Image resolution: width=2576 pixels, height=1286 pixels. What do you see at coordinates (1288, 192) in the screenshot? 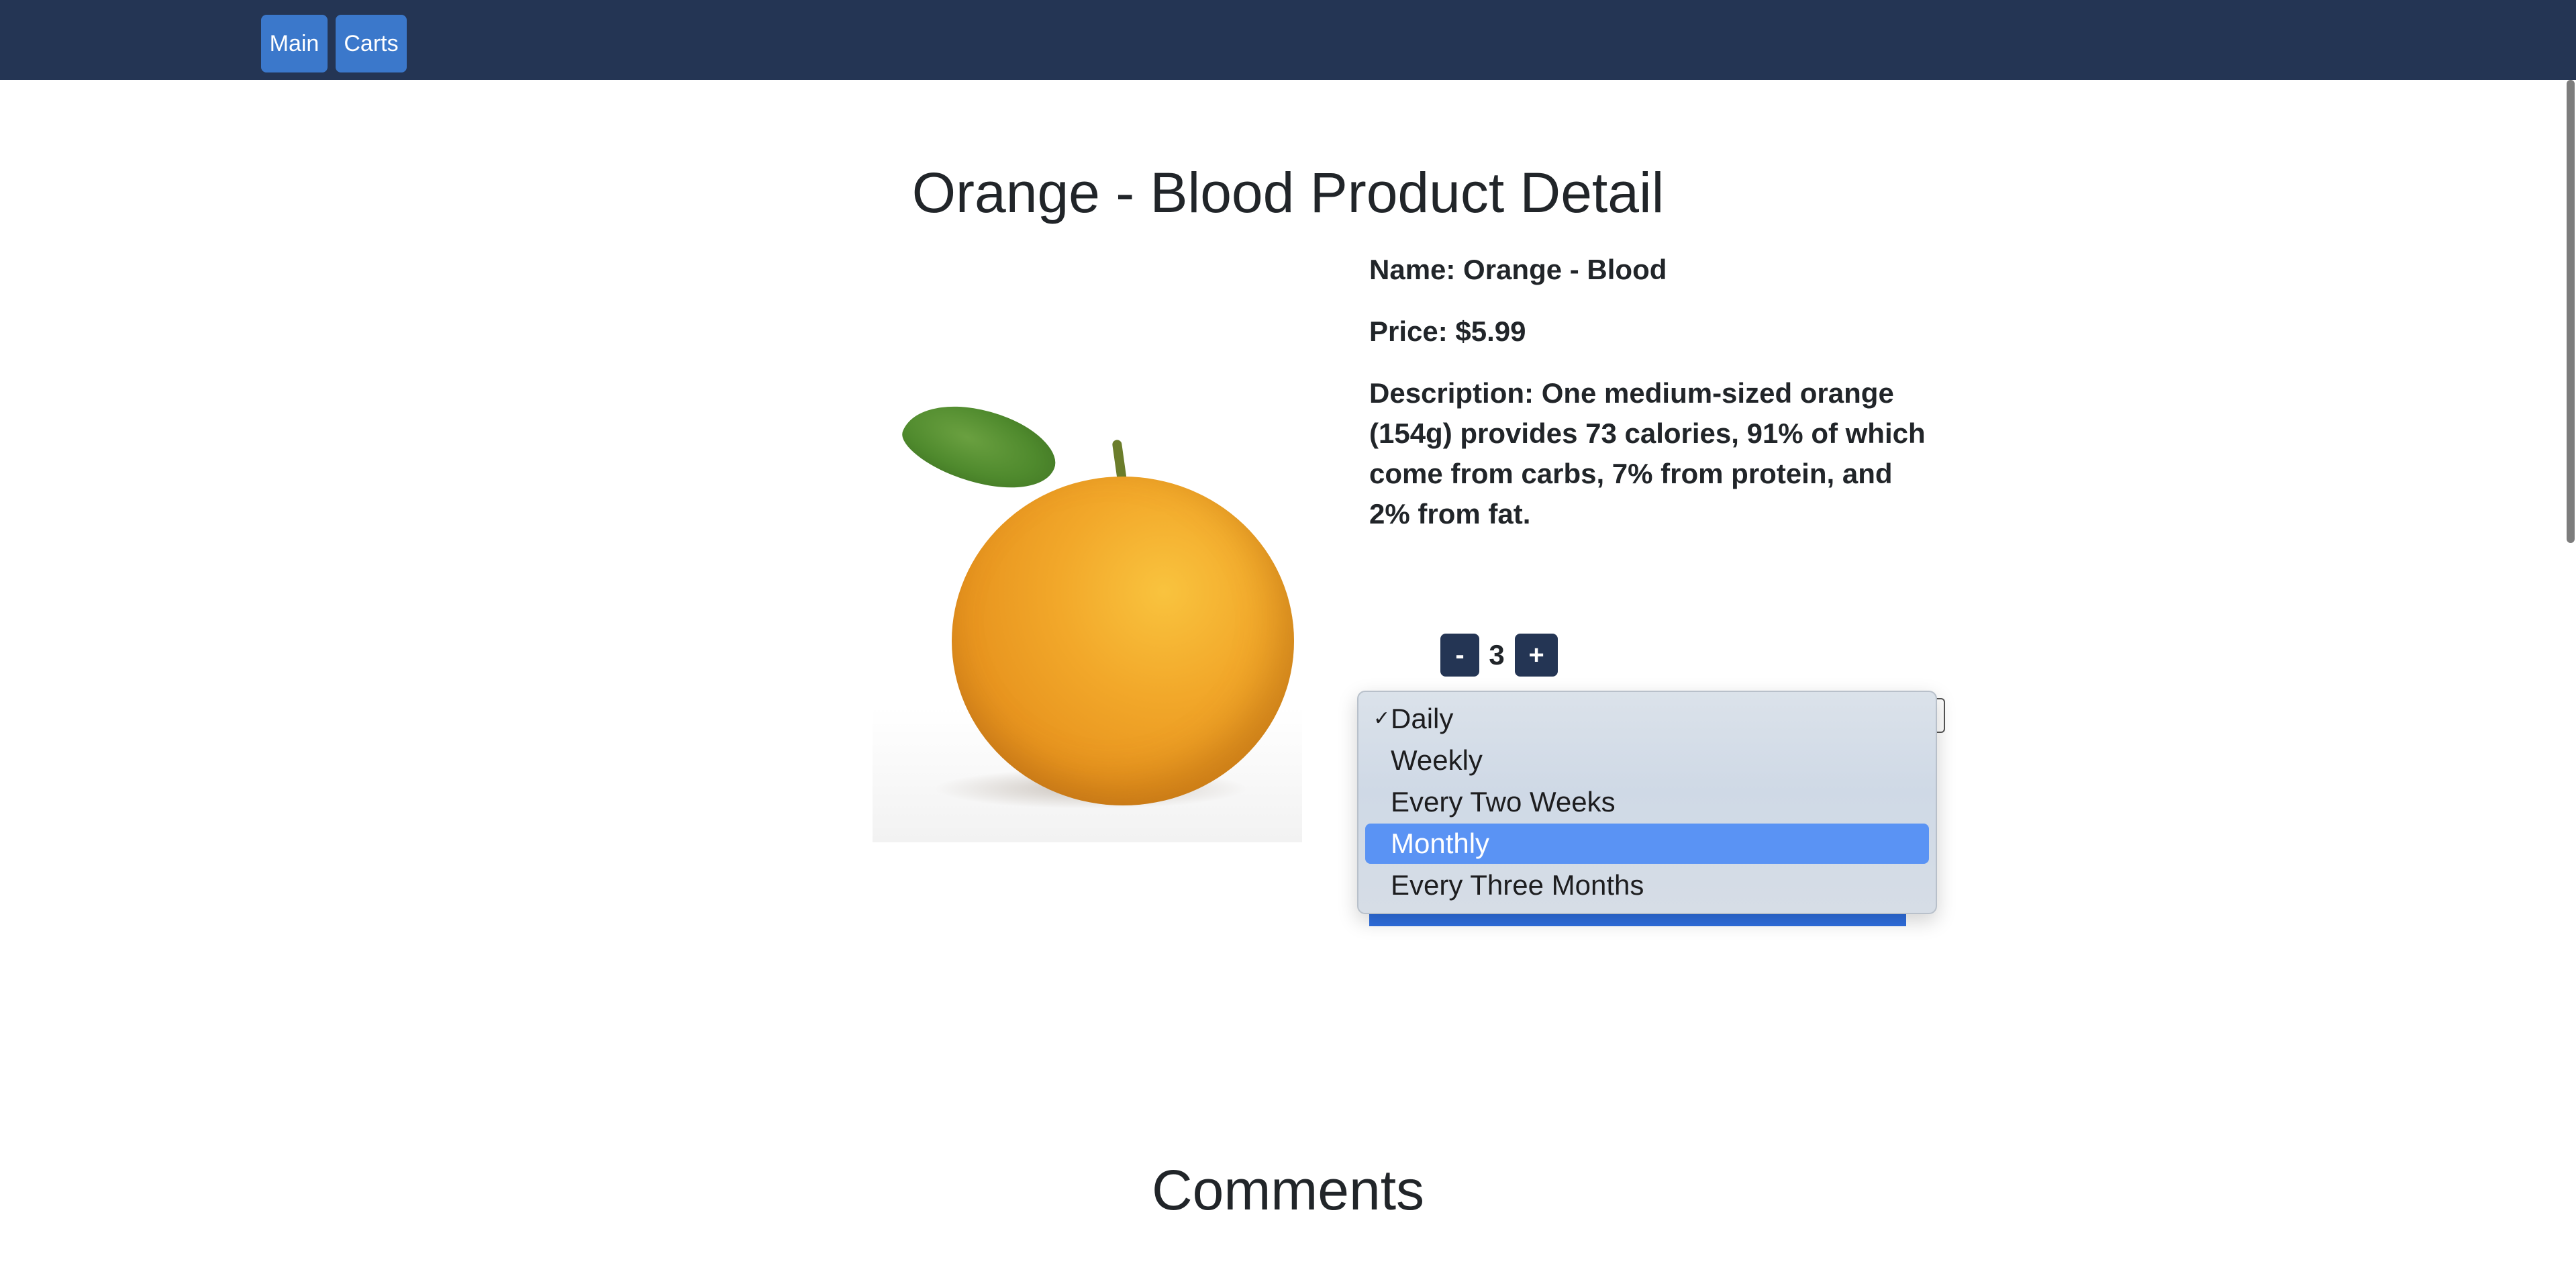
I see `page-title: Orange - Blood Product Detail` at bounding box center [1288, 192].